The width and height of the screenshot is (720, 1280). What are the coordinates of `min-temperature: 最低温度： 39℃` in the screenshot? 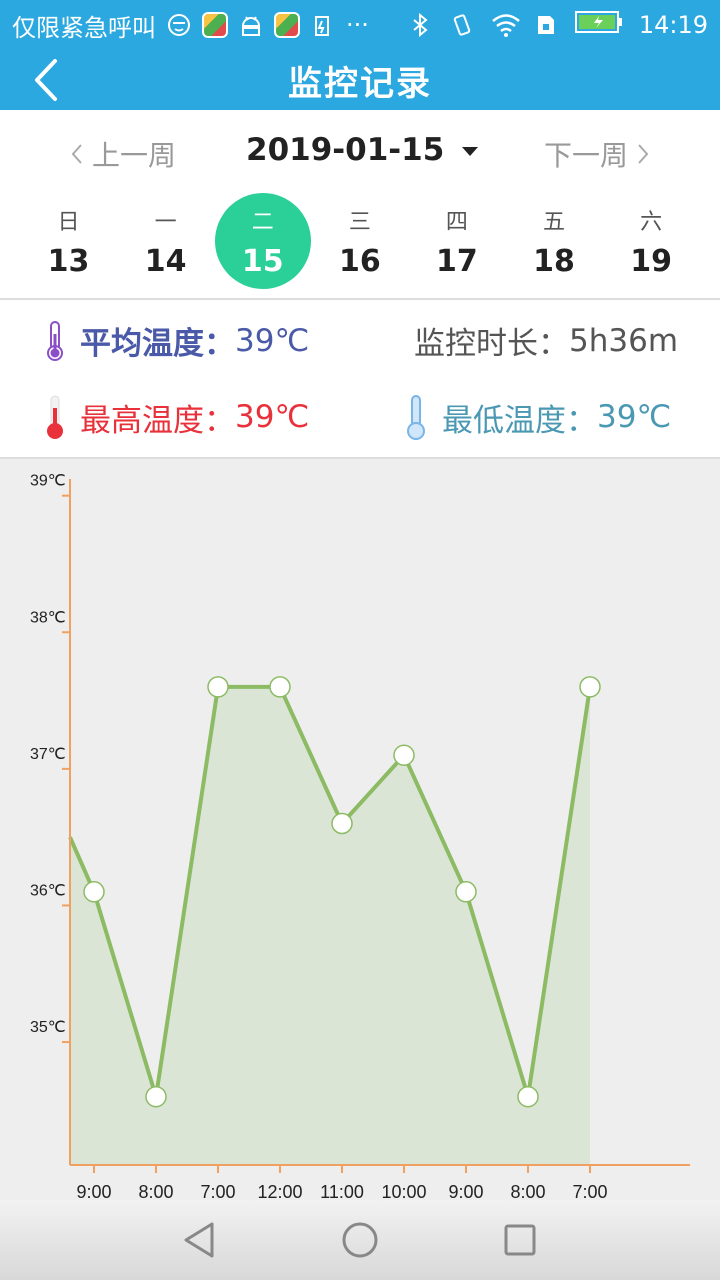 It's located at (537, 417).